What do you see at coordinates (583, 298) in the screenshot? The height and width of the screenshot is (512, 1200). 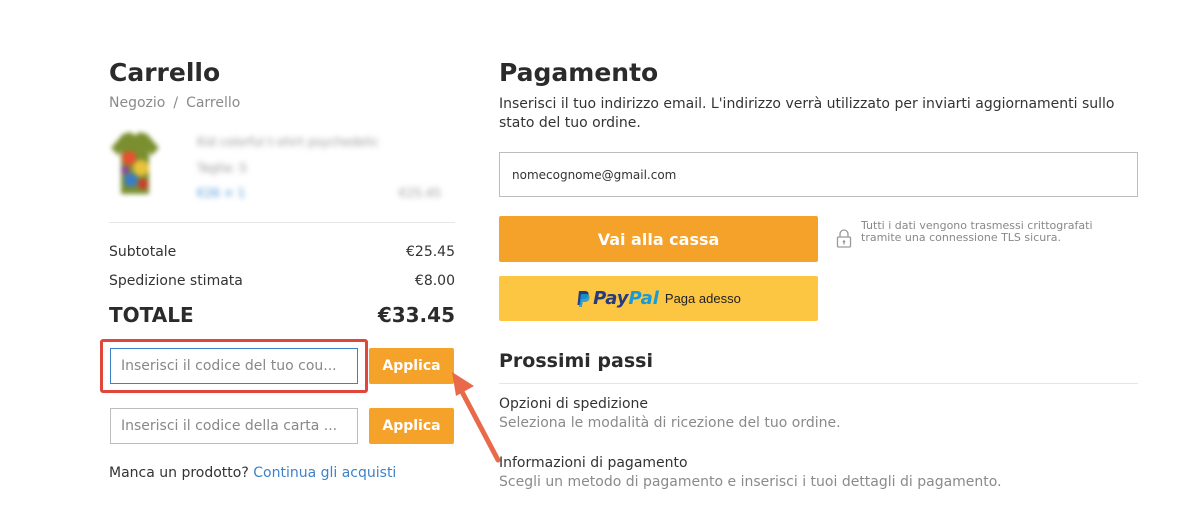 I see `paypal-logo` at bounding box center [583, 298].